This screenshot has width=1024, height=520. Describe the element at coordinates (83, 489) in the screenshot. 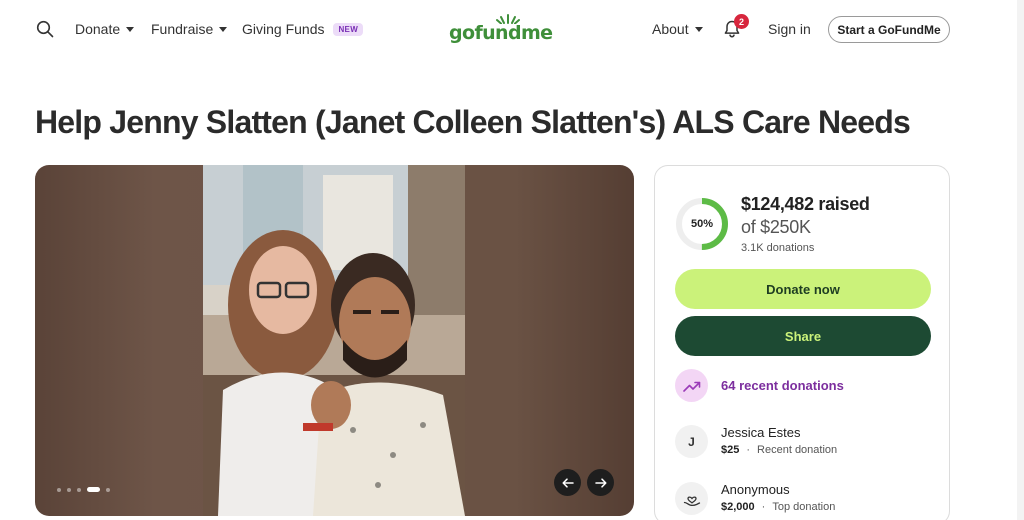

I see `gallery-pagination` at that location.